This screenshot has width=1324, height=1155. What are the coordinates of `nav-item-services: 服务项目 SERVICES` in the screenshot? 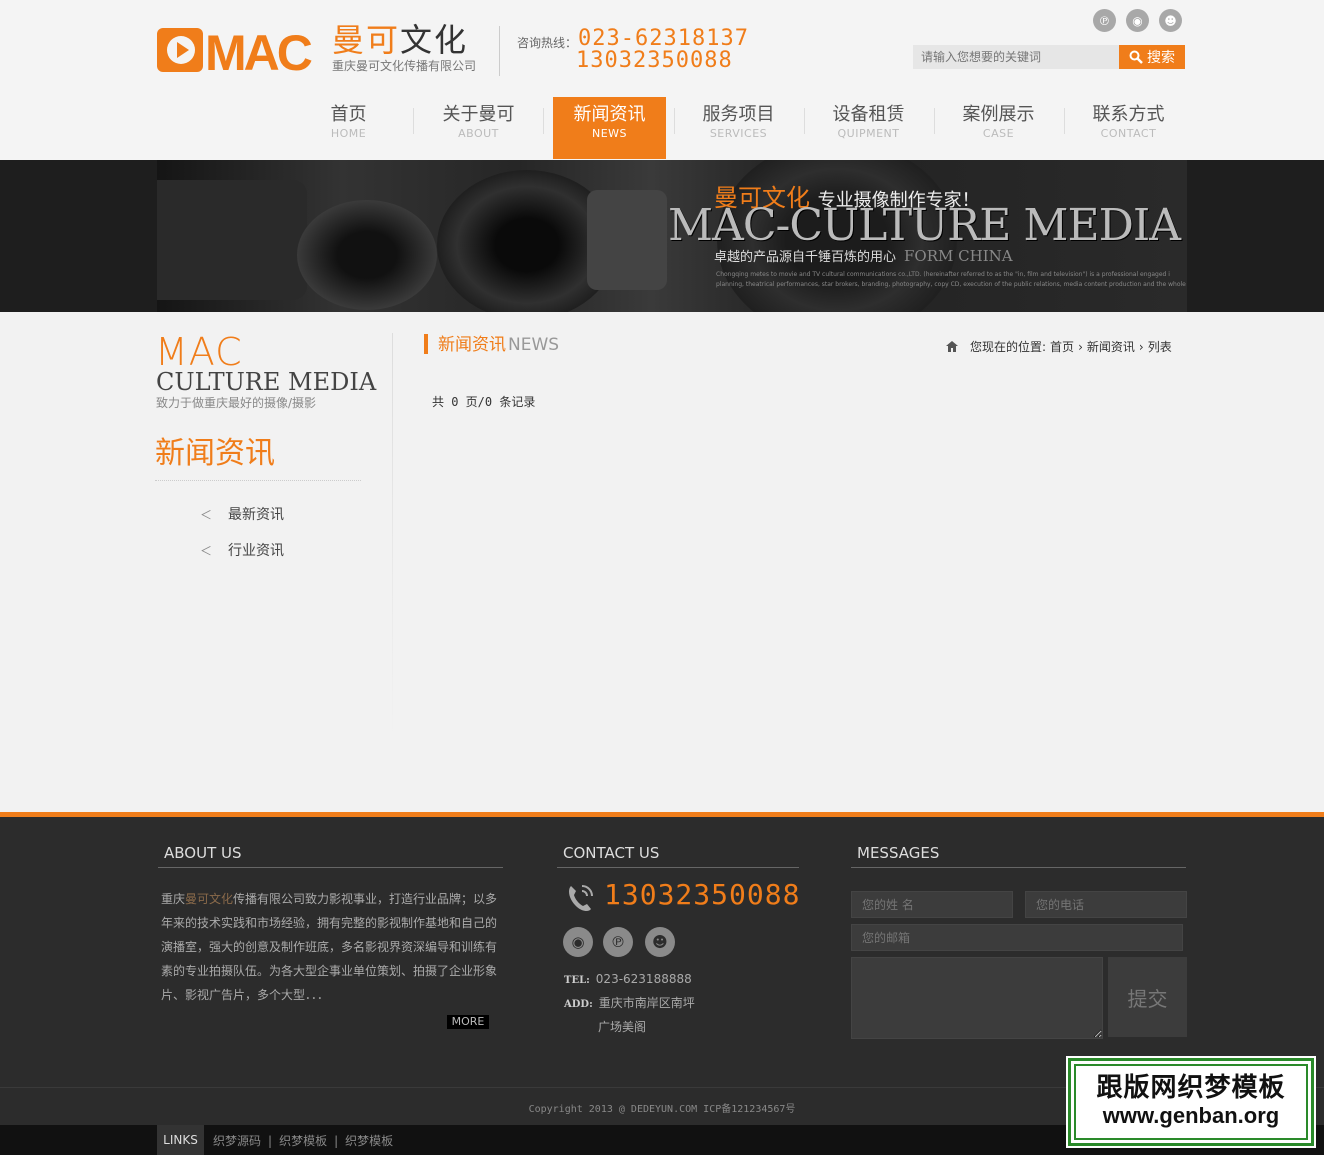 It's located at (738, 128).